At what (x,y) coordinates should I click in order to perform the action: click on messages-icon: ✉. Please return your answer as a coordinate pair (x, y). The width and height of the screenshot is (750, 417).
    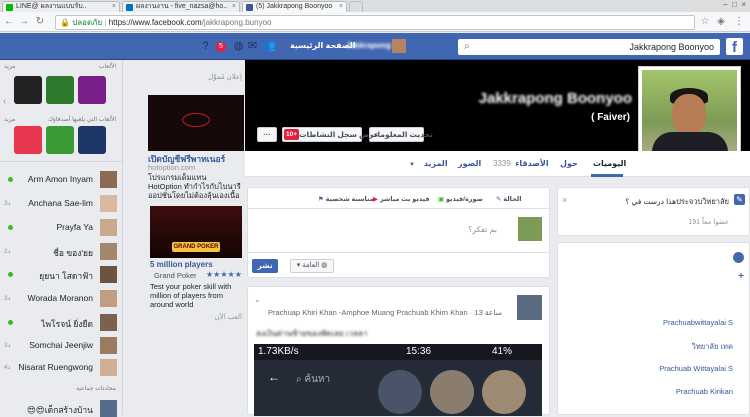
    Looking at the image, I should click on (252, 46).